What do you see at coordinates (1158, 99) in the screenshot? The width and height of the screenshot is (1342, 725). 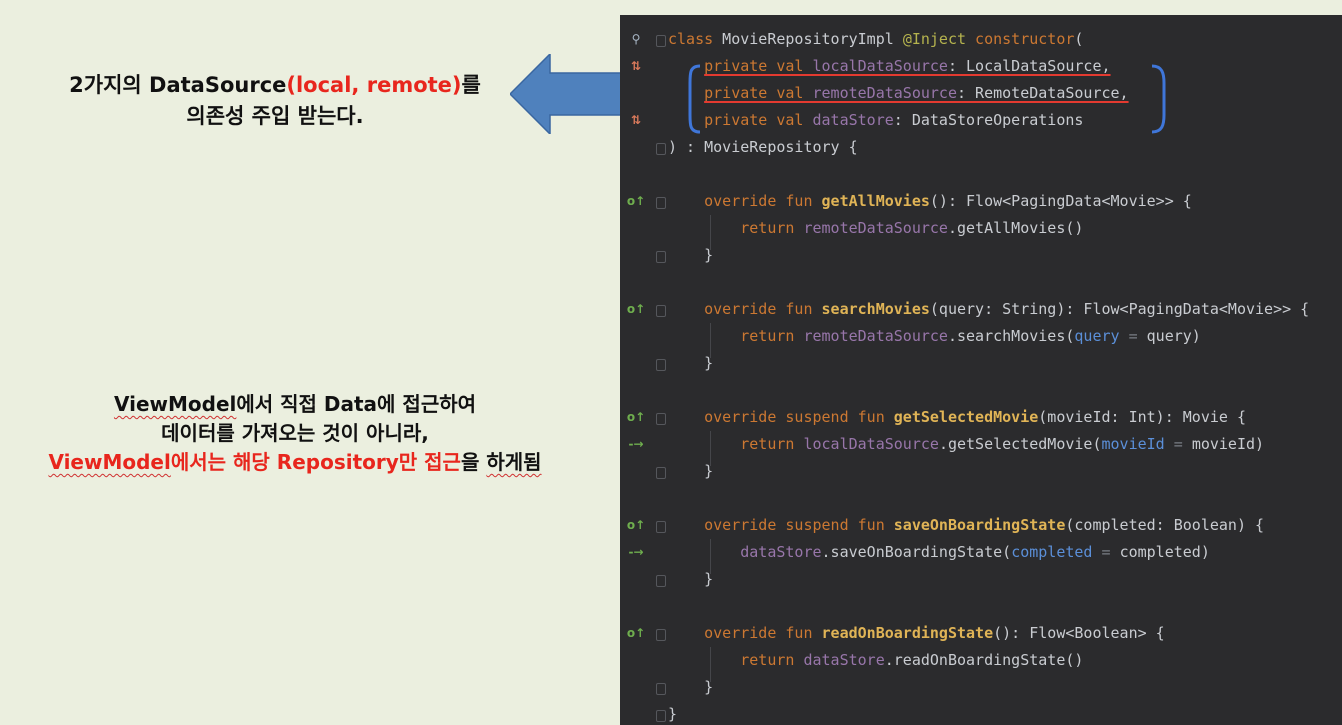 I see `right-bracket-highlight` at bounding box center [1158, 99].